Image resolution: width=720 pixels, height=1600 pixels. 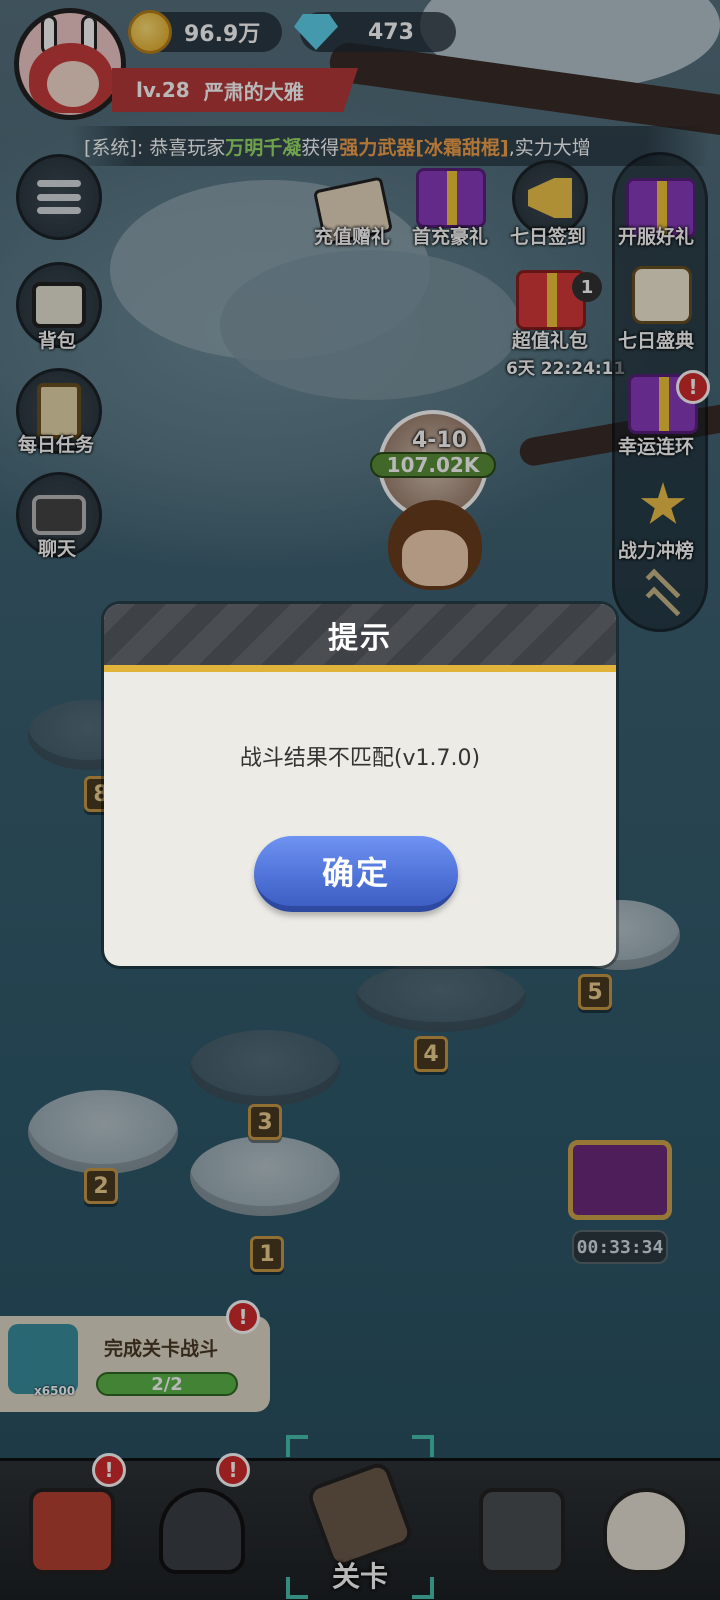 I want to click on confirm-button: 确定, so click(x=356, y=874).